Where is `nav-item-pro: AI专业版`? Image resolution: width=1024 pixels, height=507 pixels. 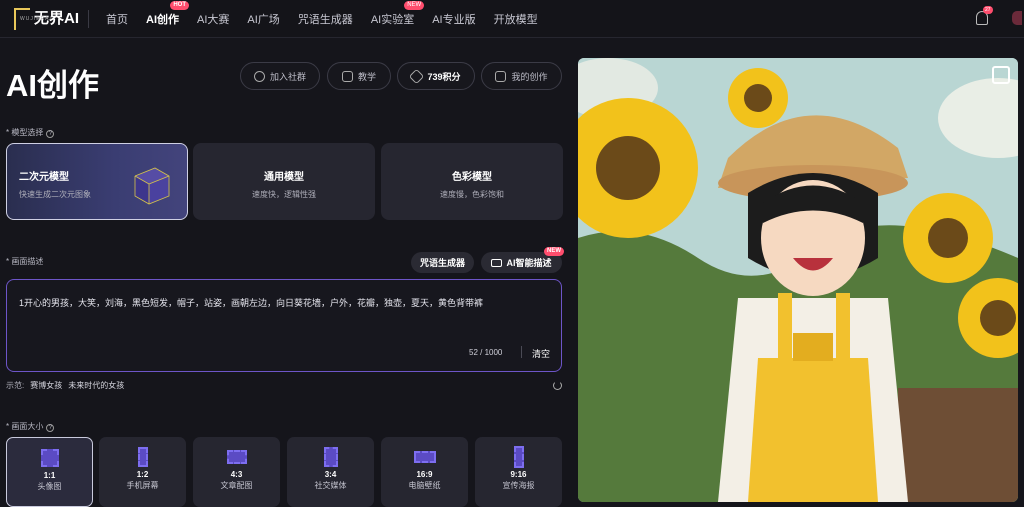 nav-item-pro: AI专业版 is located at coordinates (453, 19).